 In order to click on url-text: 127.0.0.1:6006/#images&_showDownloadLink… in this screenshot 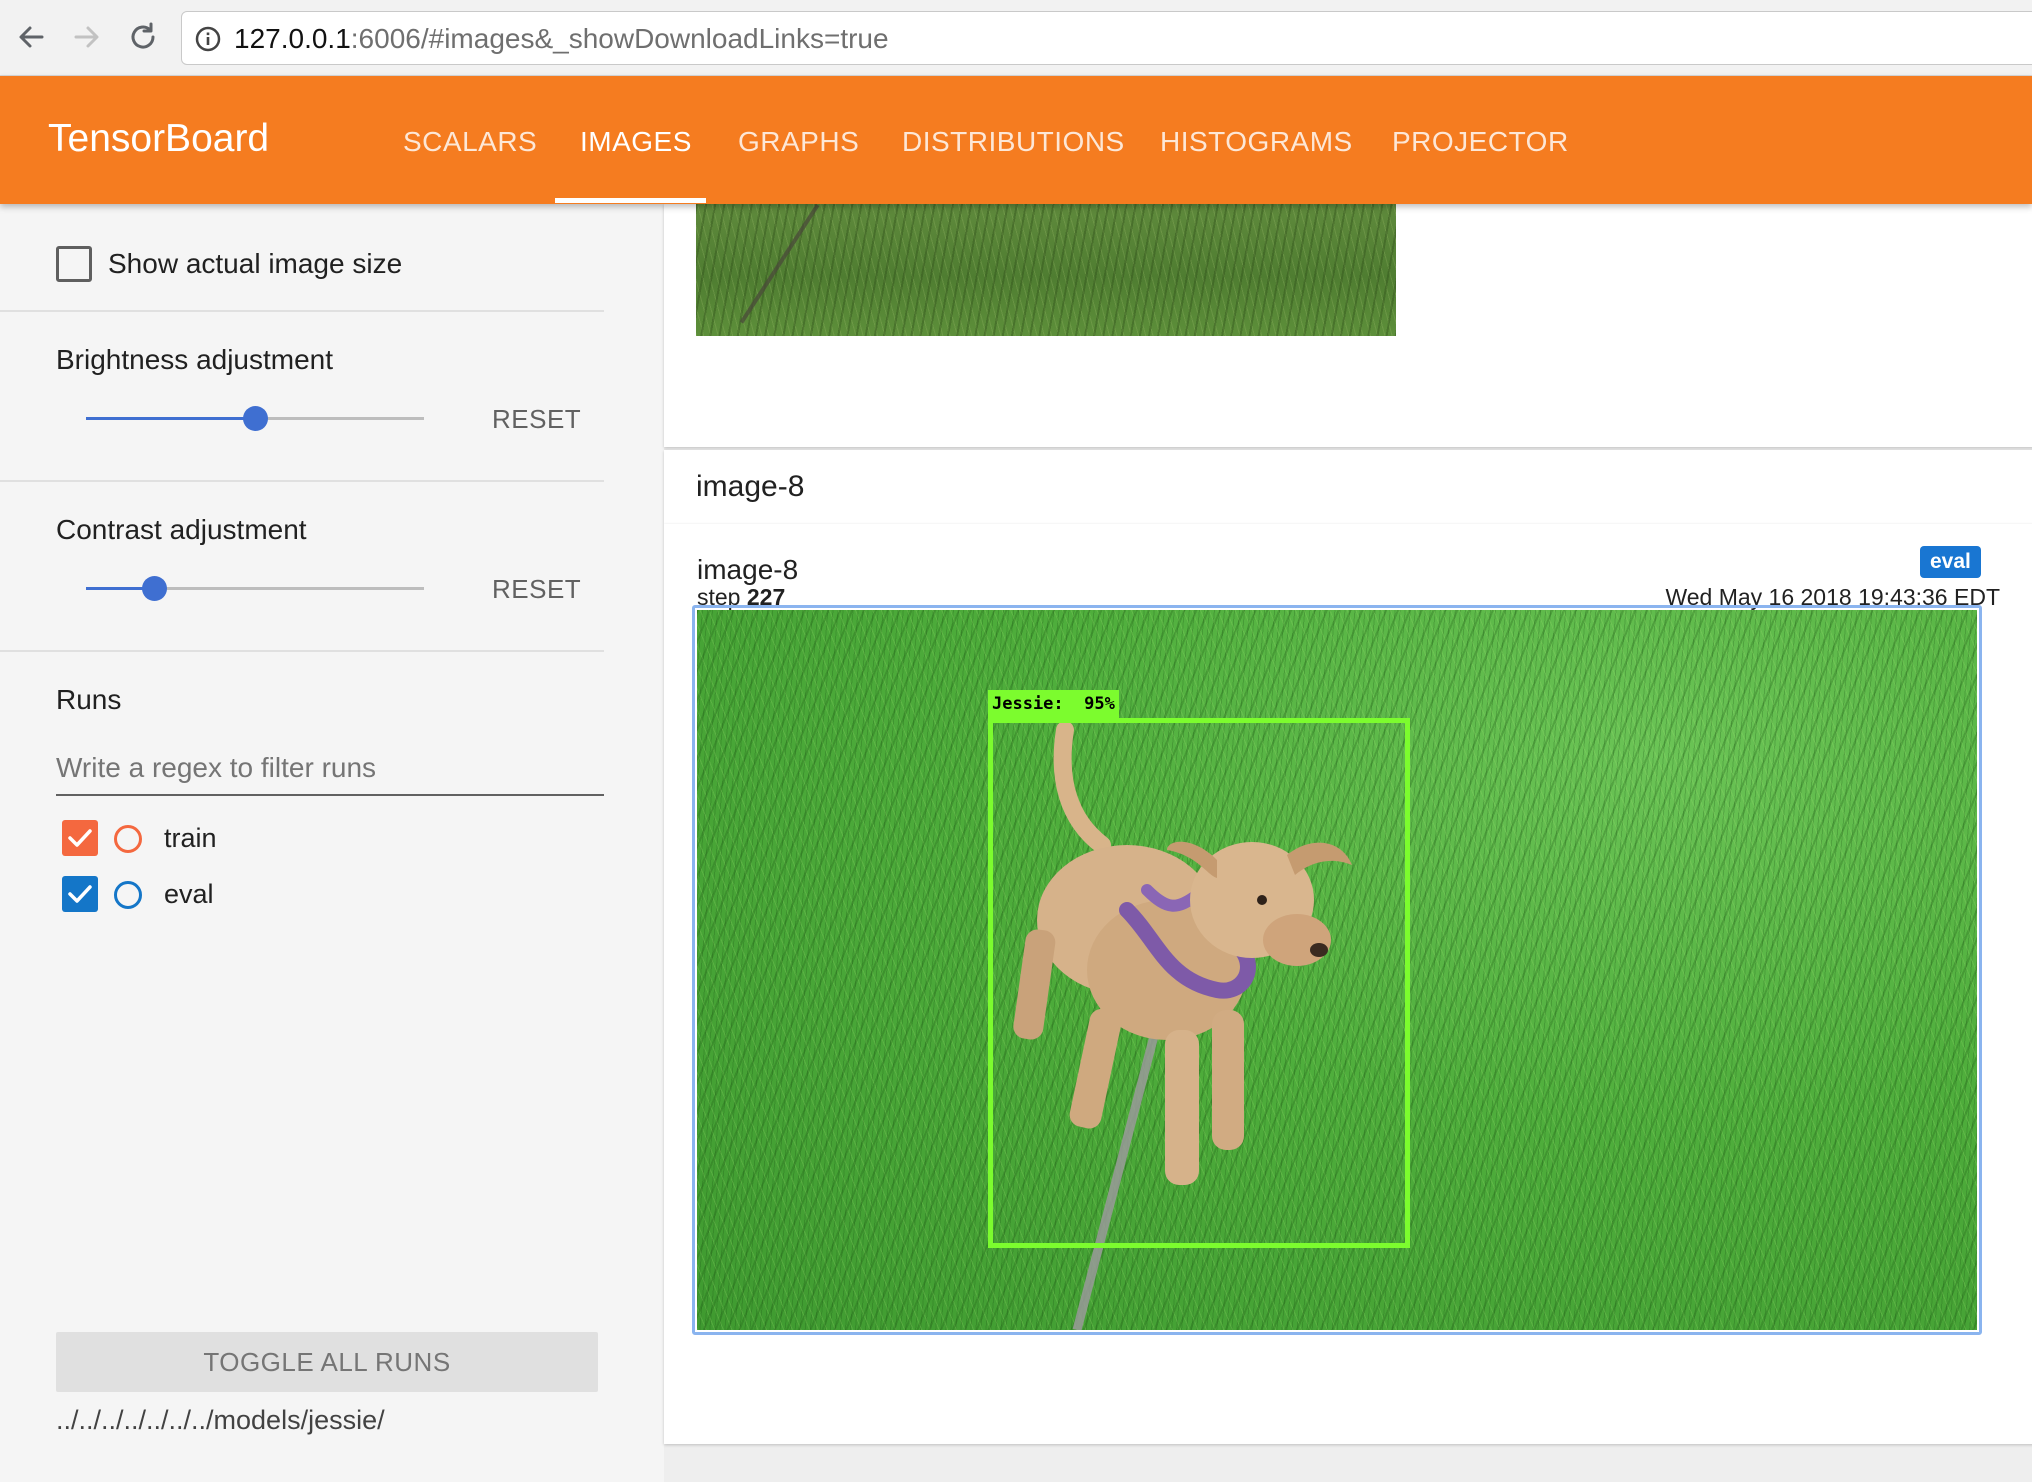, I will do `click(561, 38)`.